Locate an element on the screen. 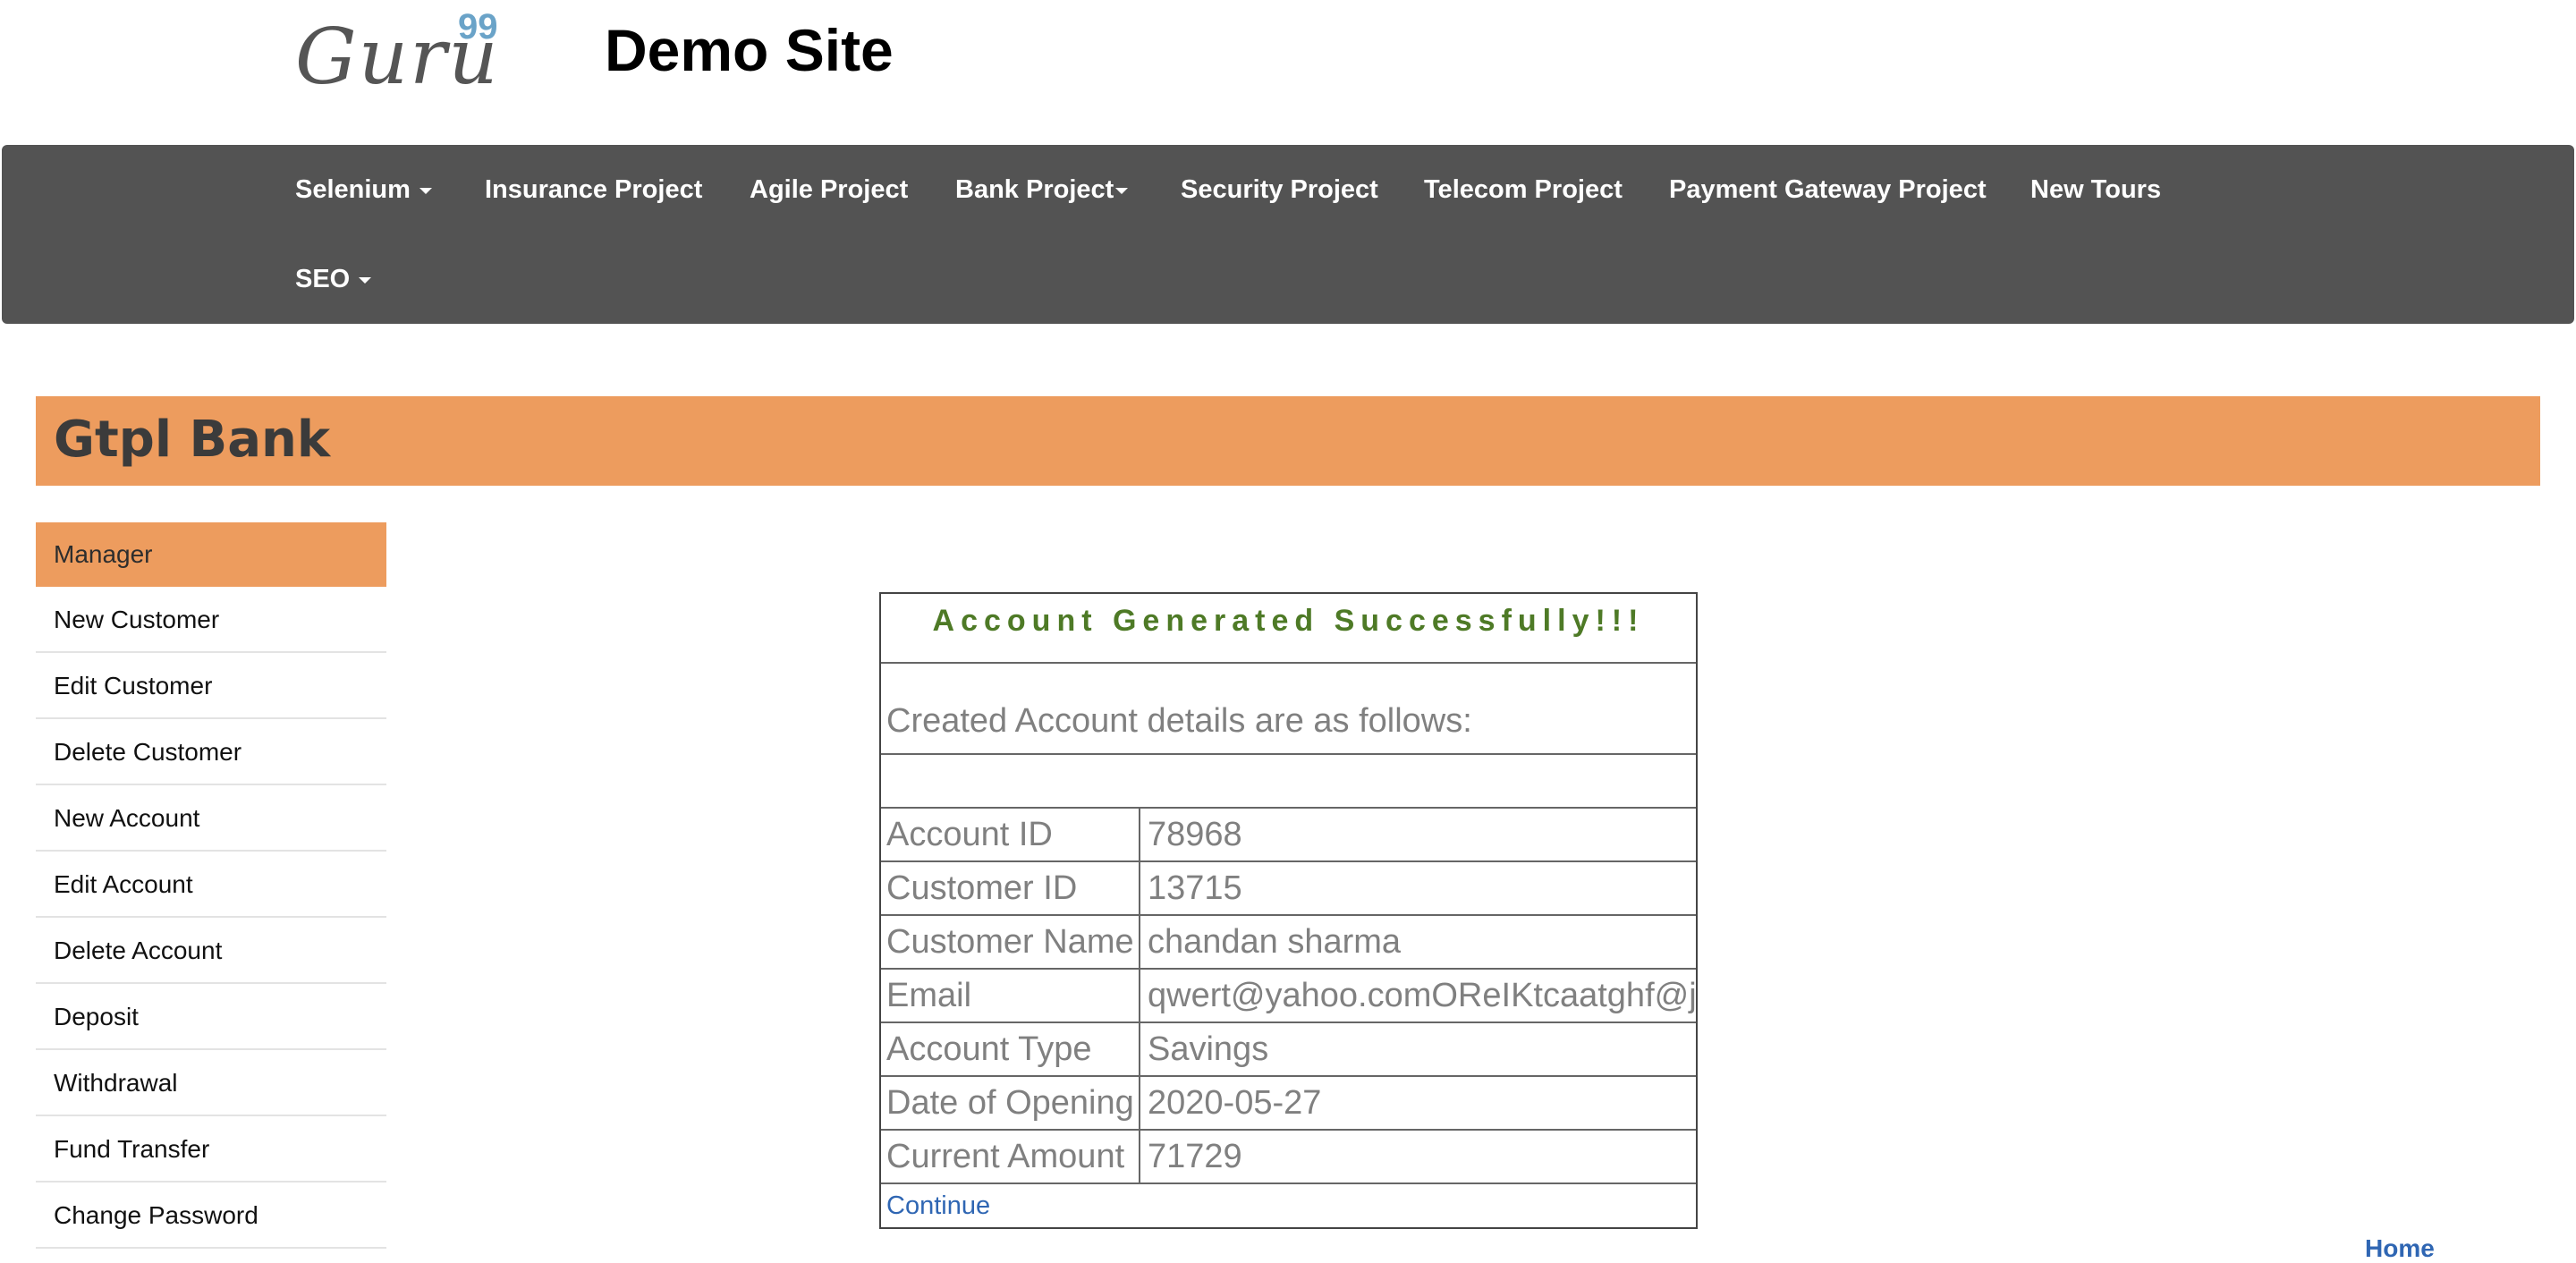  blank-row is located at coordinates (1288, 782).